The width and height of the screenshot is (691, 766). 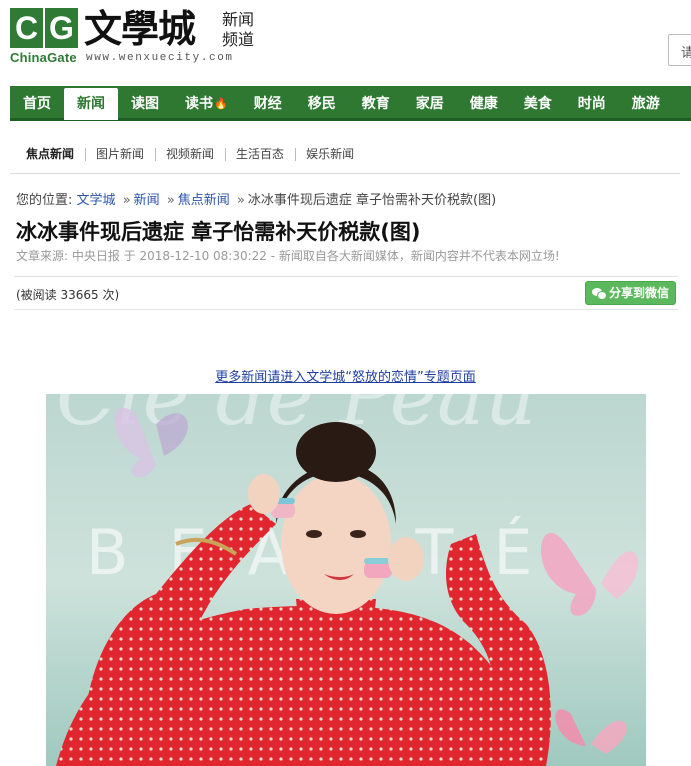 I want to click on channel-name-line1: 新闻, so click(x=238, y=19).